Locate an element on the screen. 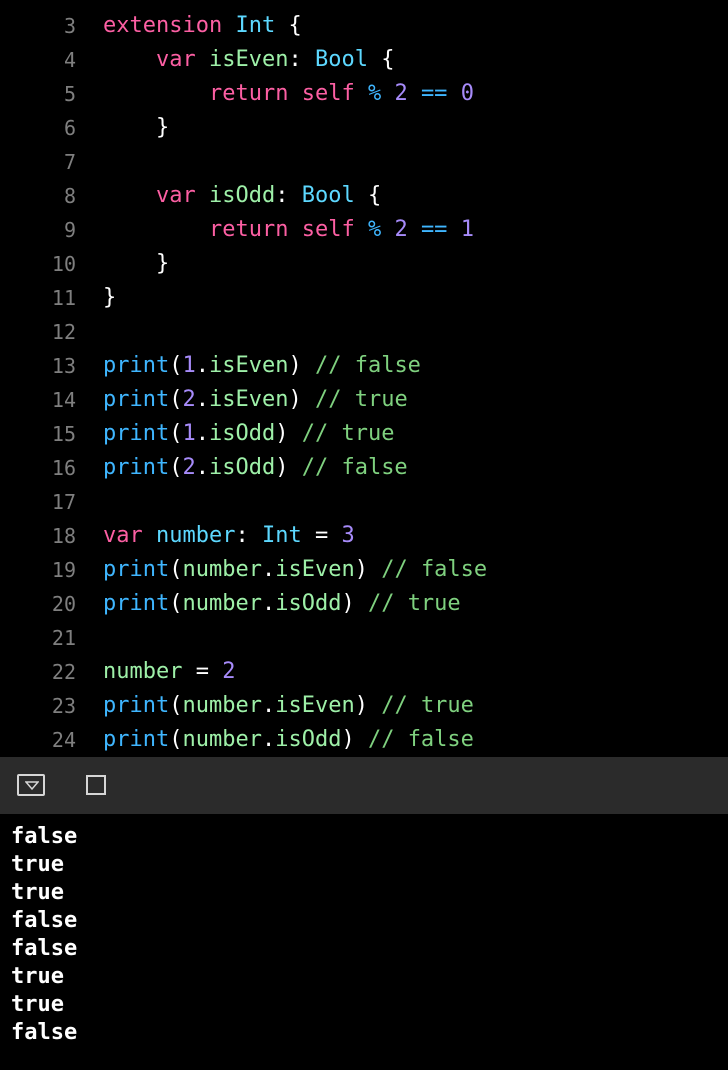 The height and width of the screenshot is (1070, 728). code-line: 18 var number: Int = 3 is located at coordinates (364, 536).